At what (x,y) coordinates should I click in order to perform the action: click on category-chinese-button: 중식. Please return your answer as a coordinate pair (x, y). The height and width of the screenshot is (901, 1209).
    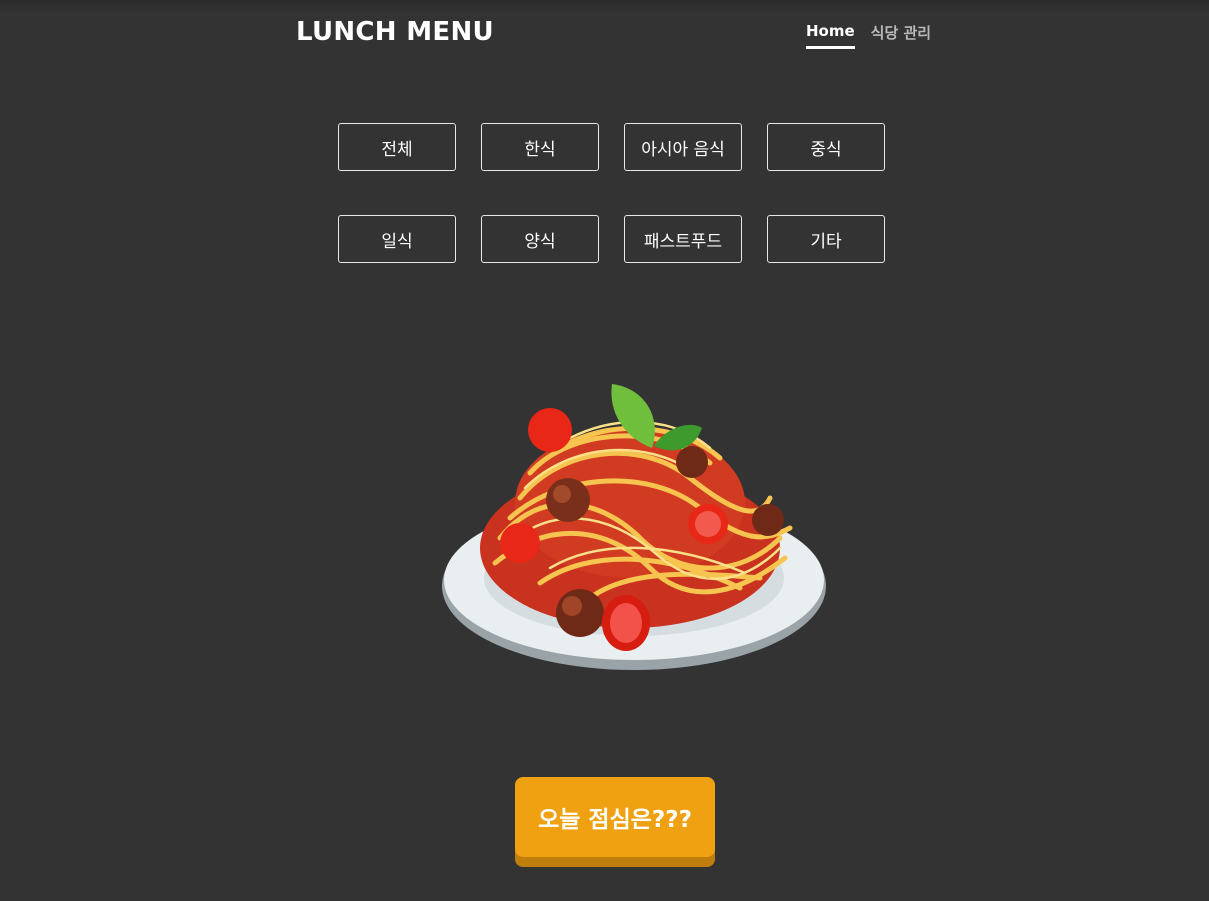
    Looking at the image, I should click on (826, 147).